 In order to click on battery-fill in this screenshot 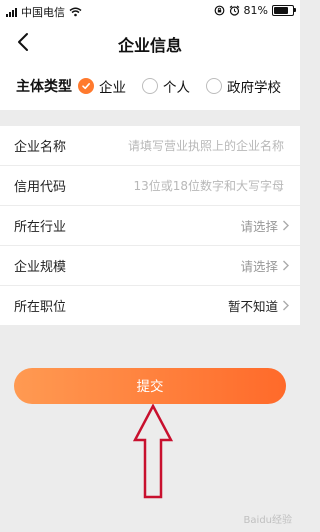, I will do `click(281, 10)`.